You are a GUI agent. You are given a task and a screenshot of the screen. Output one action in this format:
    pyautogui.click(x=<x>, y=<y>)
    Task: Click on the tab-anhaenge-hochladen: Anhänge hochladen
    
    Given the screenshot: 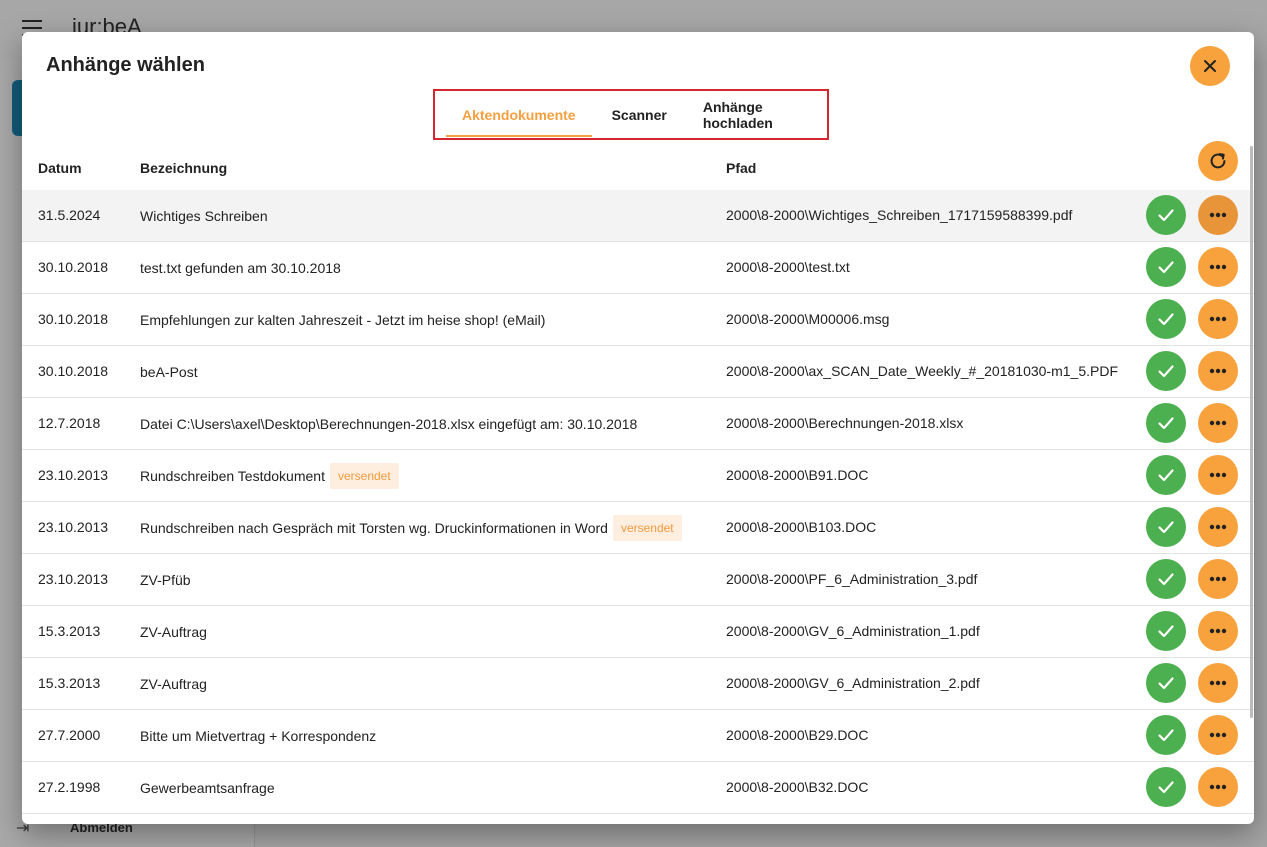 What is the action you would take?
    pyautogui.click(x=757, y=115)
    